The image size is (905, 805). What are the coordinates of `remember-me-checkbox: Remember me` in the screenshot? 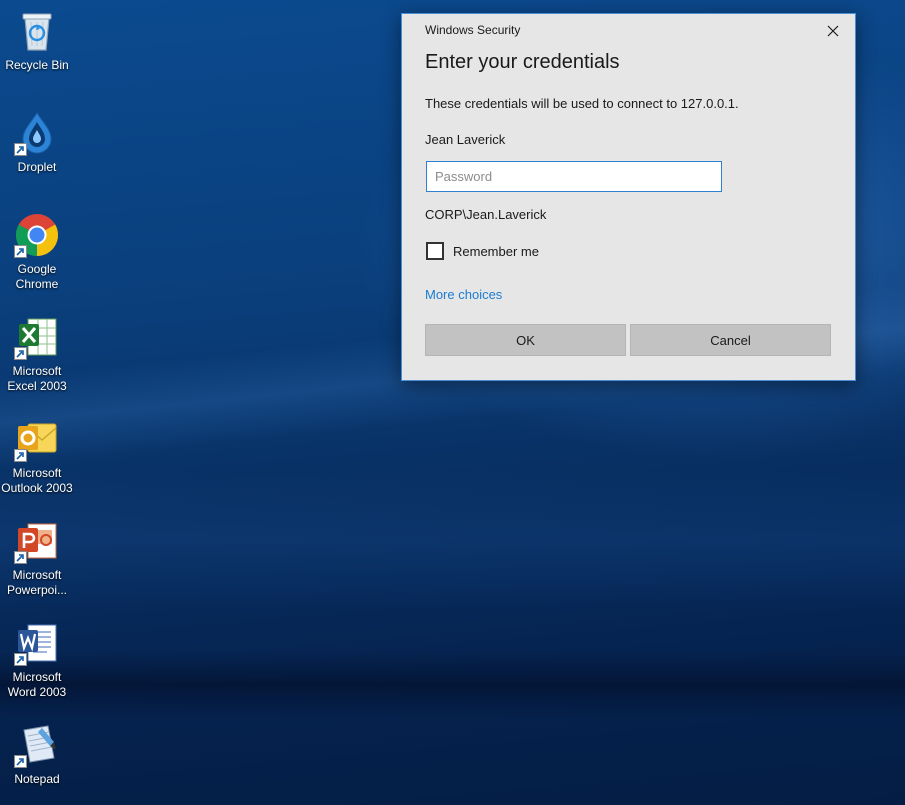 It's located at (482, 251).